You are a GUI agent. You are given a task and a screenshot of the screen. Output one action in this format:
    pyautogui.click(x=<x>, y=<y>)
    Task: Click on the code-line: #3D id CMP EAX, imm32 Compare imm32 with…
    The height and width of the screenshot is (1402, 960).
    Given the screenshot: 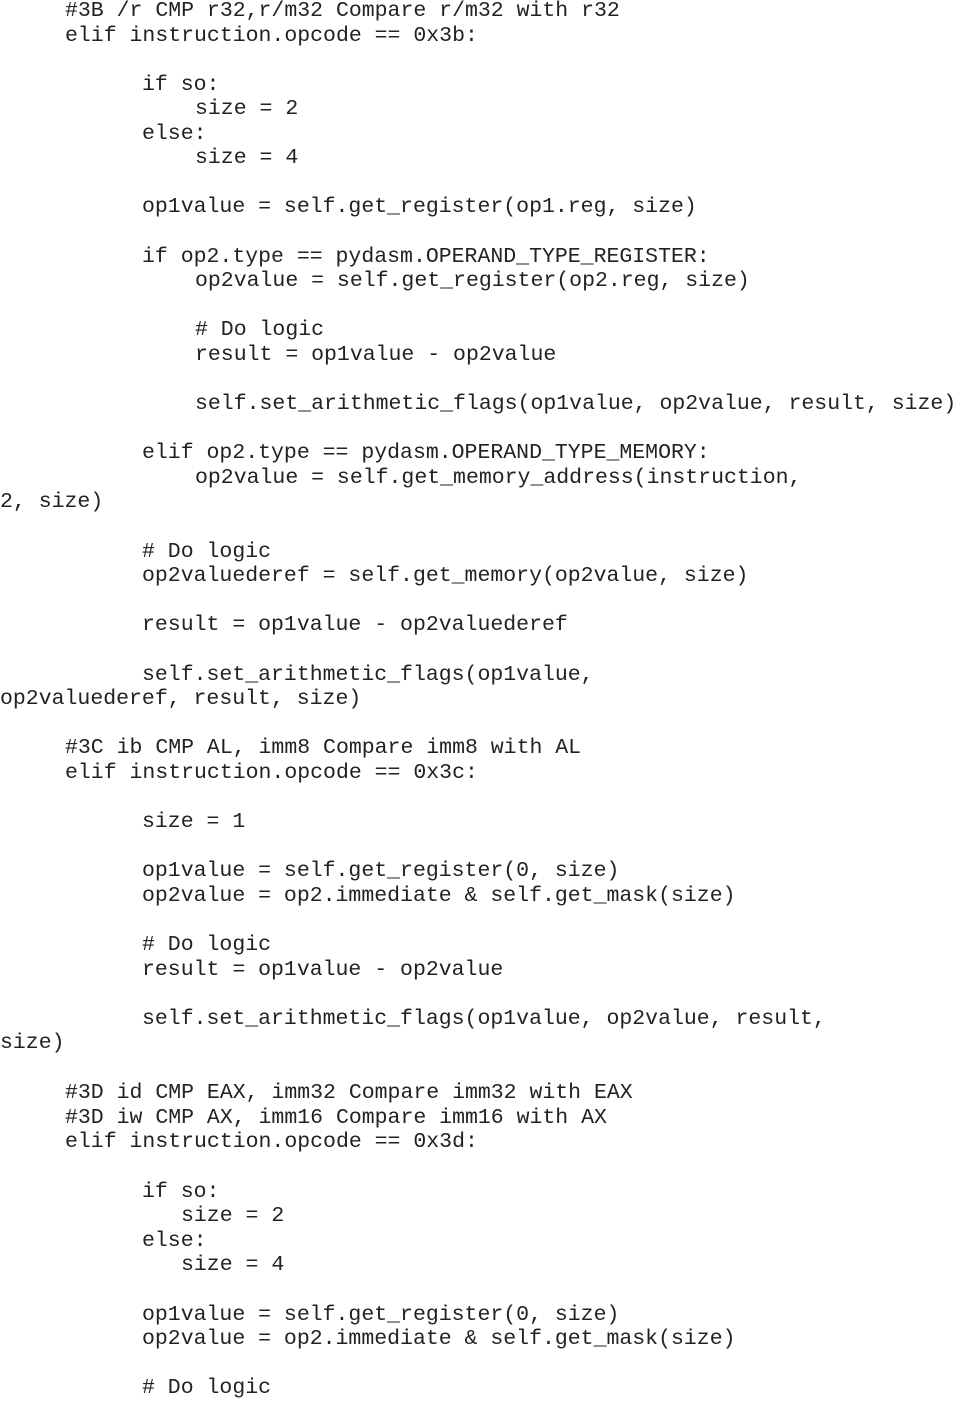 What is the action you would take?
    pyautogui.click(x=349, y=1093)
    